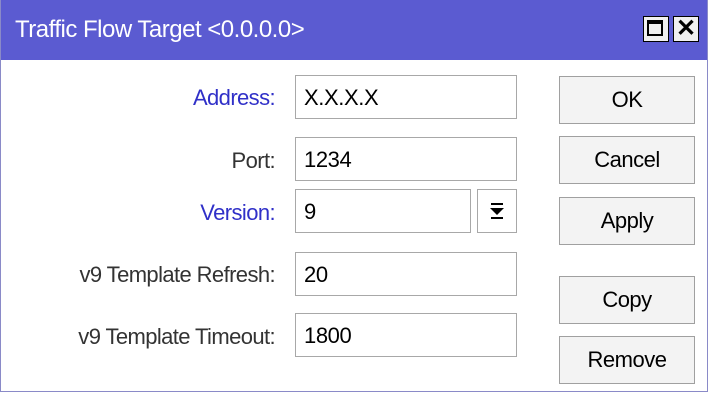 This screenshot has height=393, width=708. Describe the element at coordinates (627, 360) in the screenshot. I see `remove-button: Remove` at that location.